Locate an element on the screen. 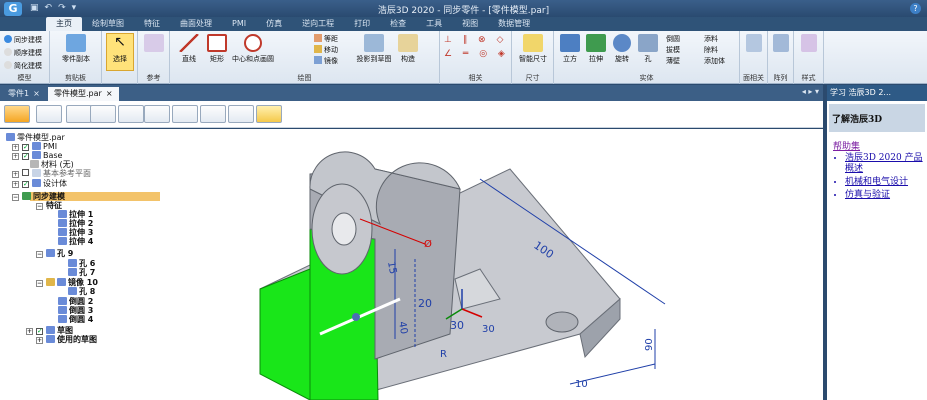 This screenshot has width=927, height=400. add-body-button: 添加体 is located at coordinates (714, 61).